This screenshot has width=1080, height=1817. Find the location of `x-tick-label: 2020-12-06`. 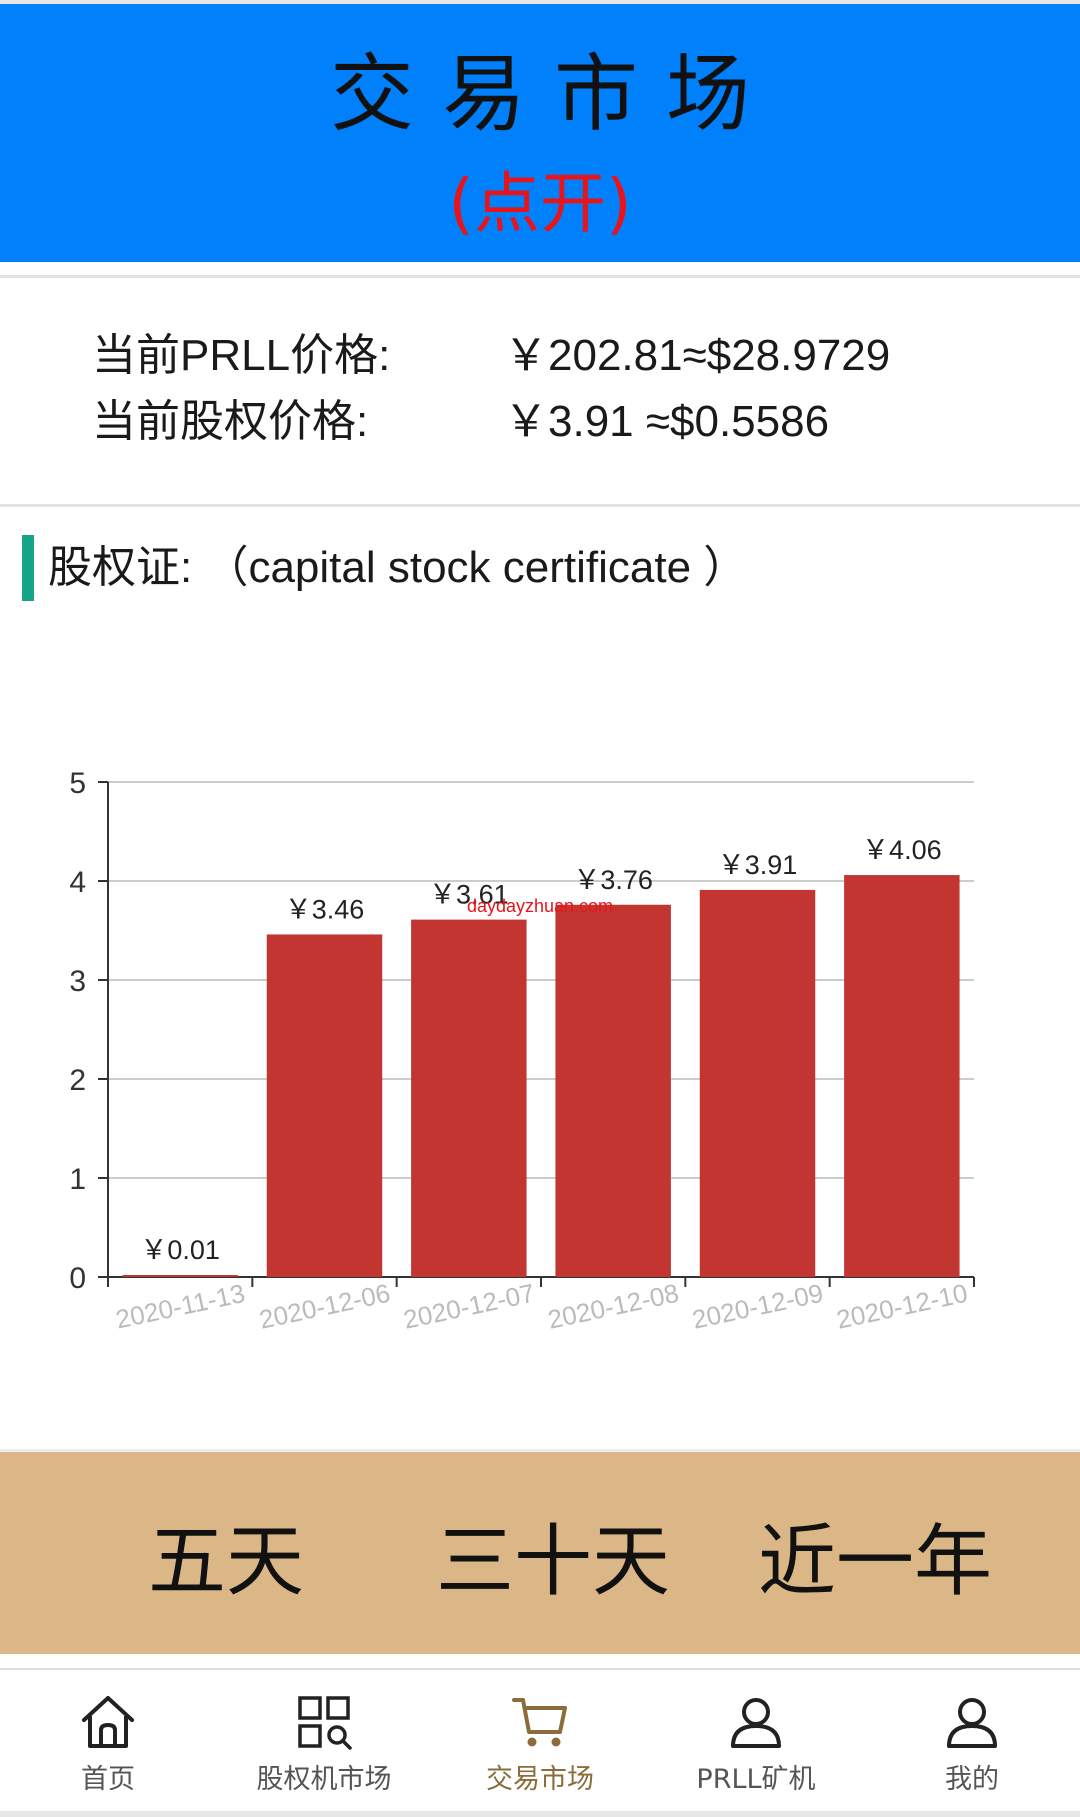

x-tick-label: 2020-12-06 is located at coordinates (324, 1306).